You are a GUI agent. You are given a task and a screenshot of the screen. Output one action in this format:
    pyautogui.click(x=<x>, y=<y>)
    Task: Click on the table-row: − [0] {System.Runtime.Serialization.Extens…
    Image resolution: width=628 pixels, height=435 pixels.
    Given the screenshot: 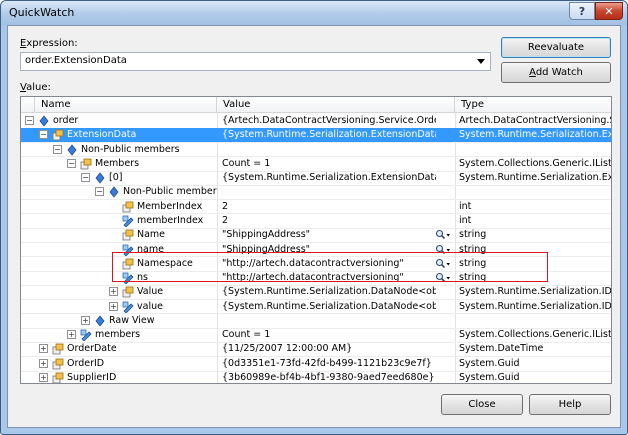 What is the action you would take?
    pyautogui.click(x=316, y=178)
    